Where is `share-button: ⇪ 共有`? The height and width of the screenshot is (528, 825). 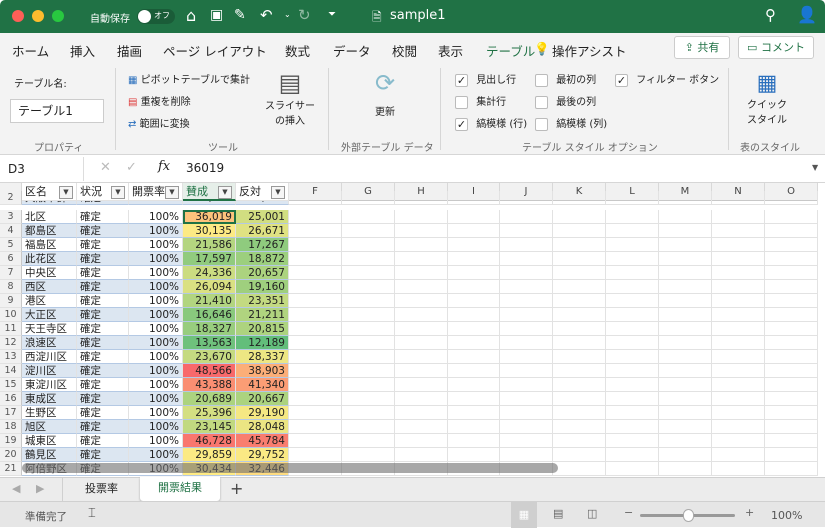 share-button: ⇪ 共有 is located at coordinates (702, 47).